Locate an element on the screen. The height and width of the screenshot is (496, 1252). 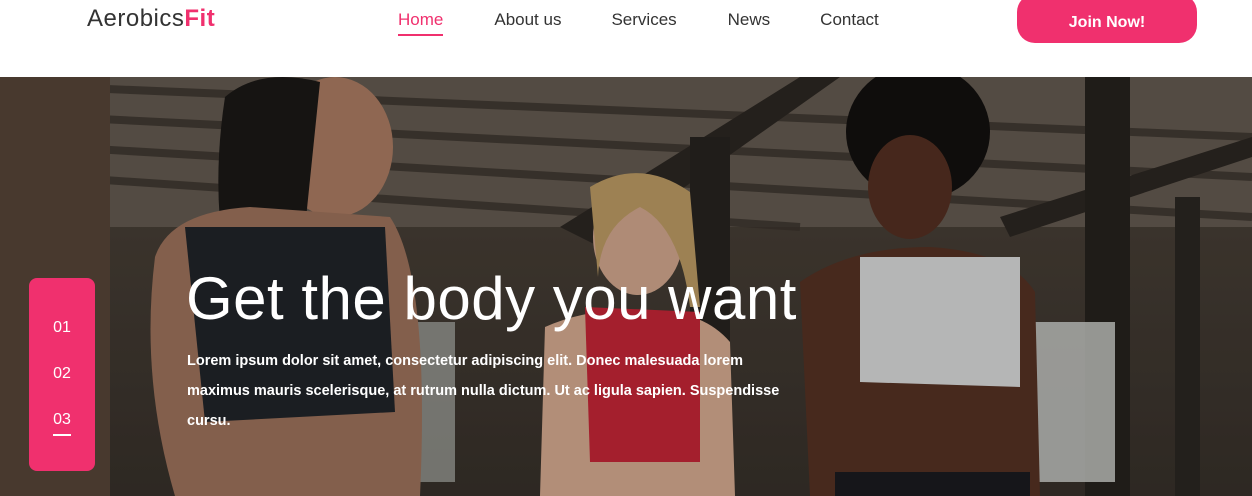
join-now-button: Join Now! is located at coordinates (1107, 21).